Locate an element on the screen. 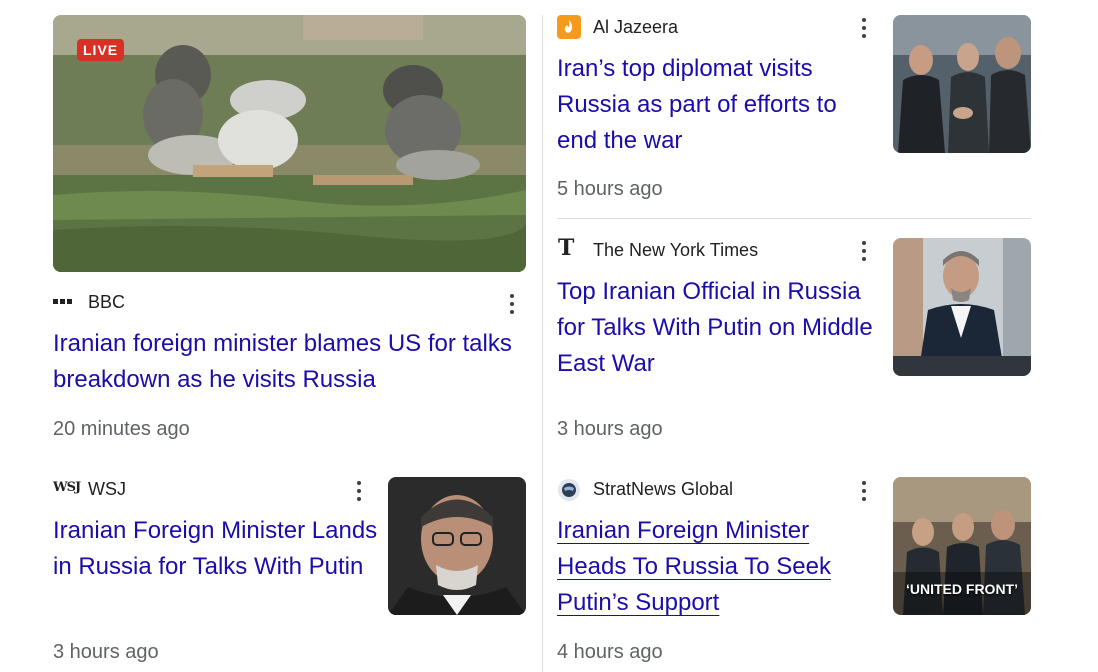  stratnews-logo-icon is located at coordinates (569, 490).